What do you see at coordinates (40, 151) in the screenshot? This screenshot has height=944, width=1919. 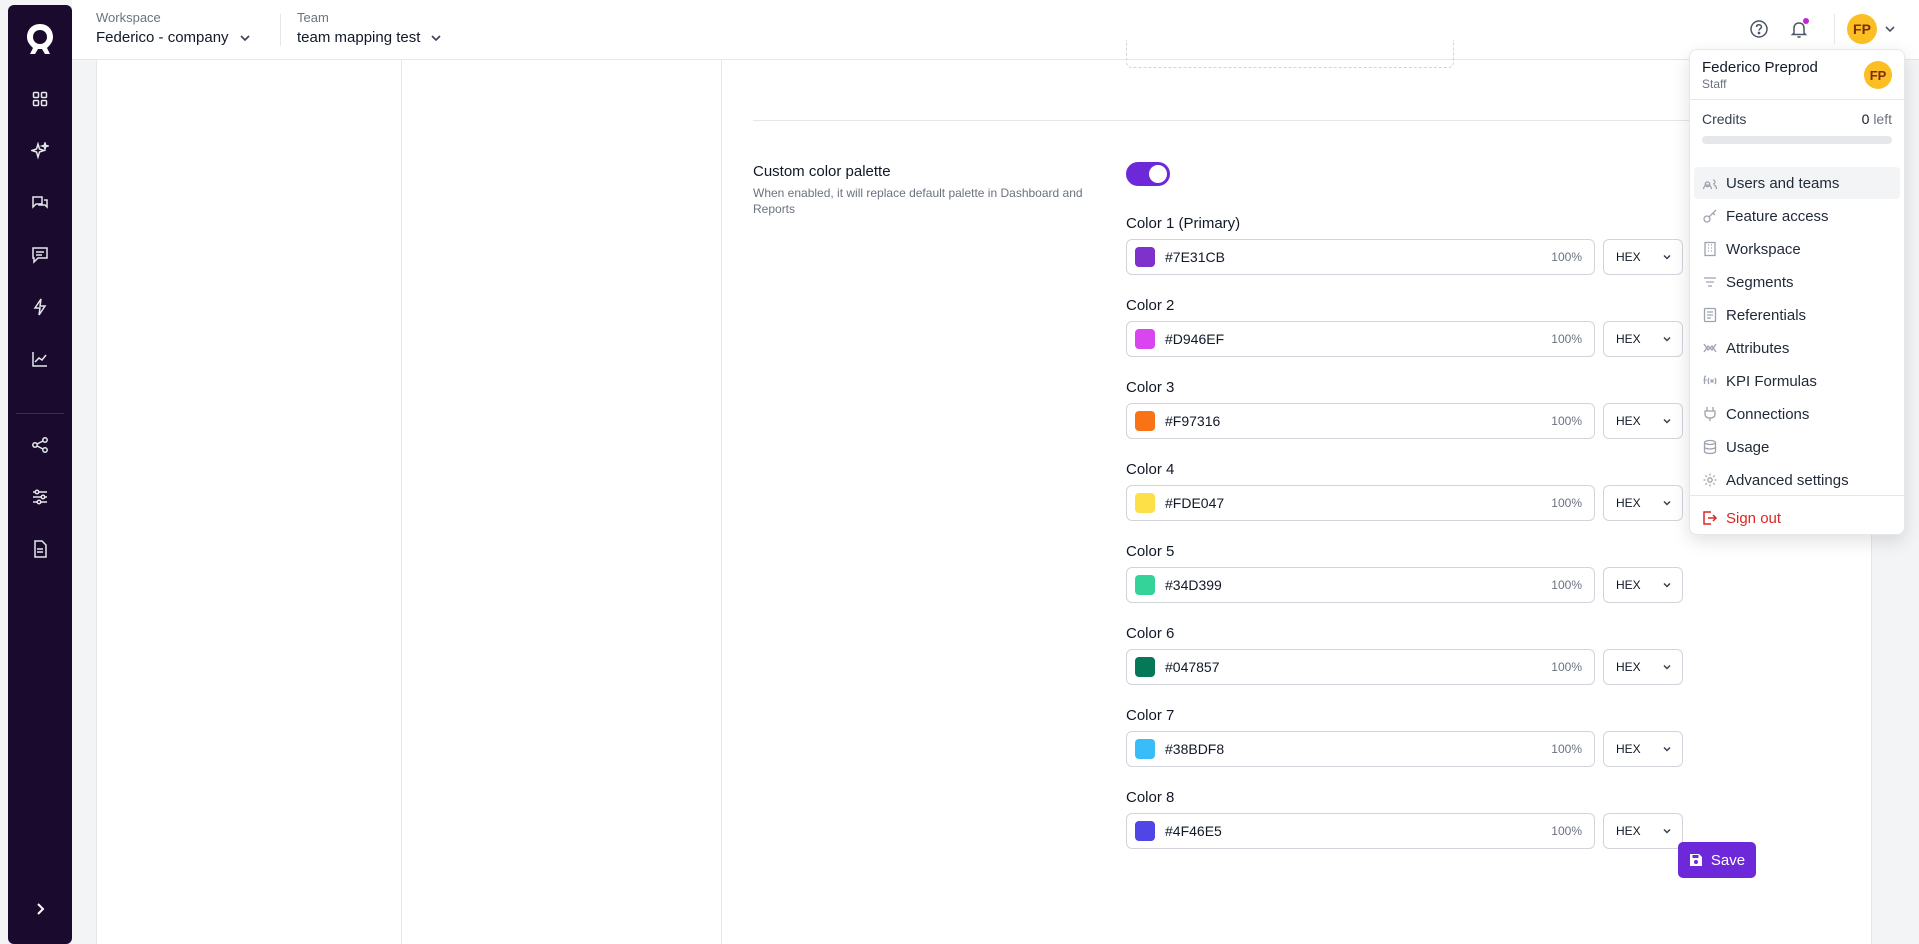 I see `sparkles-icon` at bounding box center [40, 151].